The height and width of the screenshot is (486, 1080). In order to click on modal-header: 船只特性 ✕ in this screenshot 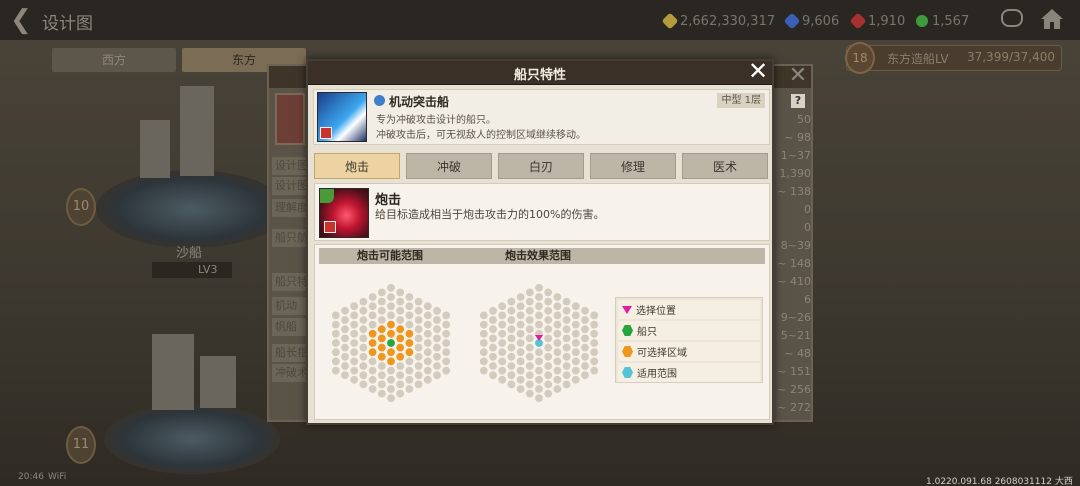, I will do `click(540, 72)`.